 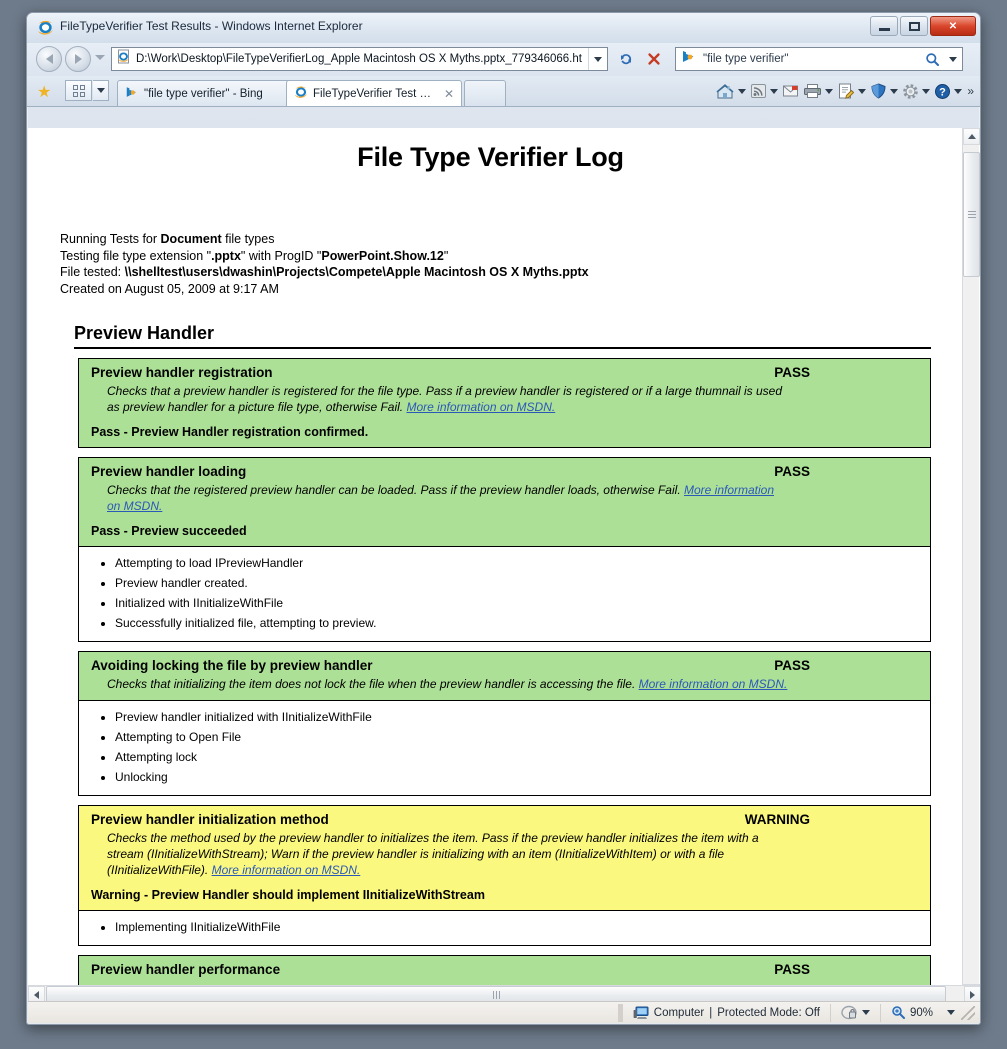 What do you see at coordinates (932, 59) in the screenshot?
I see `search-icon` at bounding box center [932, 59].